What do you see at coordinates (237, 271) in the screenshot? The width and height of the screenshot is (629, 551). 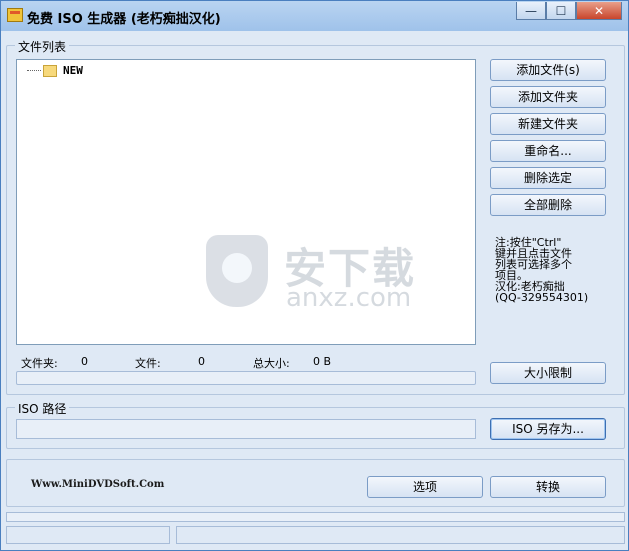 I see `shield-icon` at bounding box center [237, 271].